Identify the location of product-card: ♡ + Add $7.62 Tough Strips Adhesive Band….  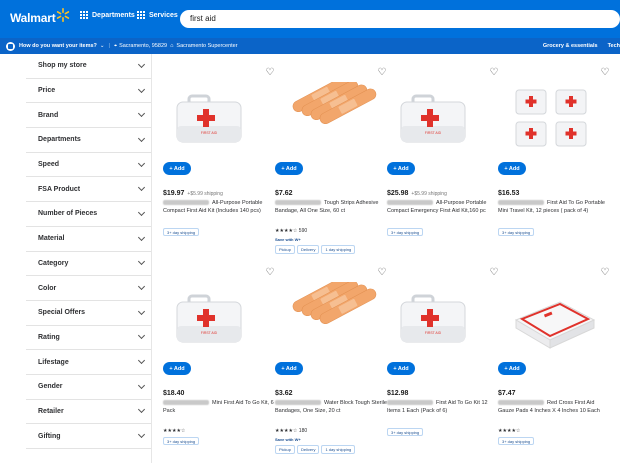
(331, 163).